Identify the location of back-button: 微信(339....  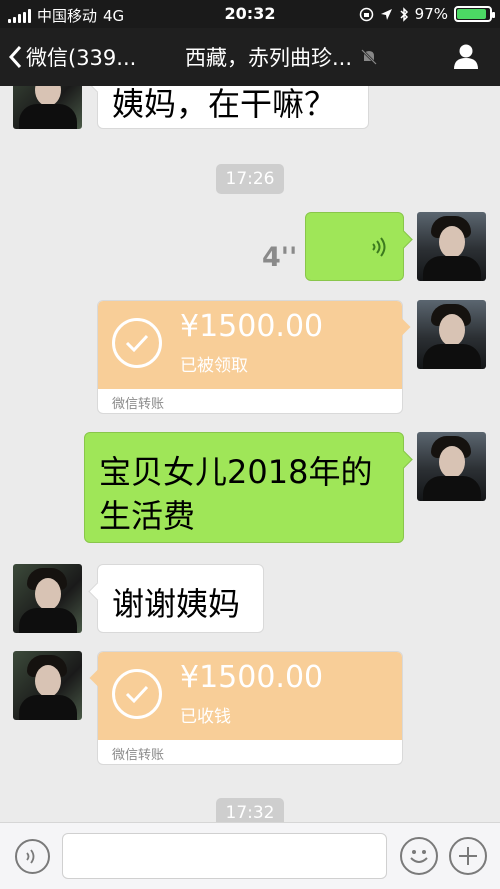
(72, 57).